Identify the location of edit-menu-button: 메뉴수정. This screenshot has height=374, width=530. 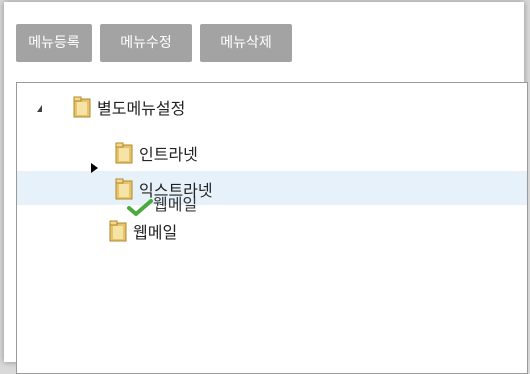
(146, 43).